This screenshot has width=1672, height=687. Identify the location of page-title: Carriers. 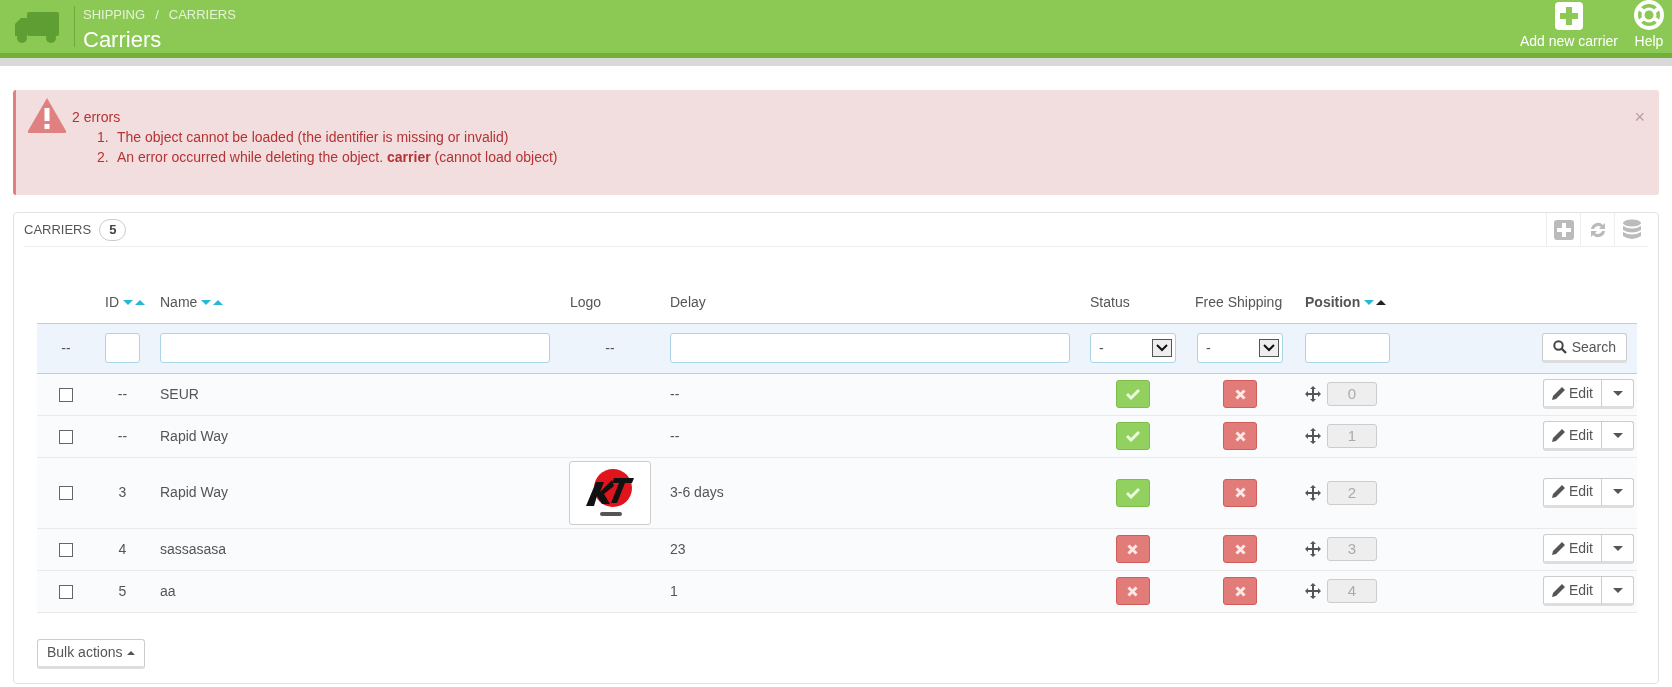
(123, 39).